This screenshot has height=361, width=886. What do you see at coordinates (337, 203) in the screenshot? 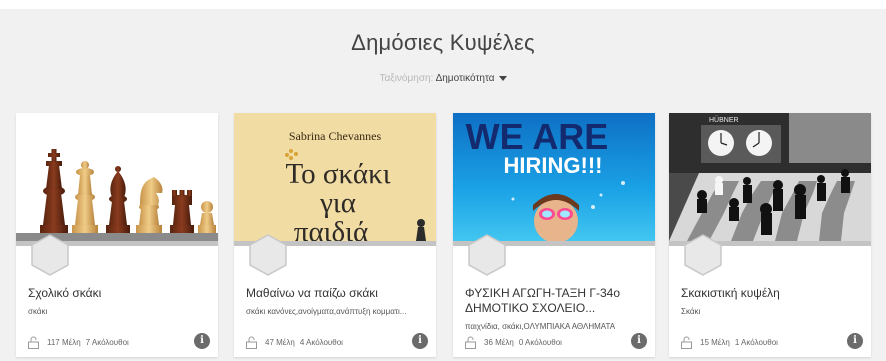
I see `book-title-line2: για` at bounding box center [337, 203].